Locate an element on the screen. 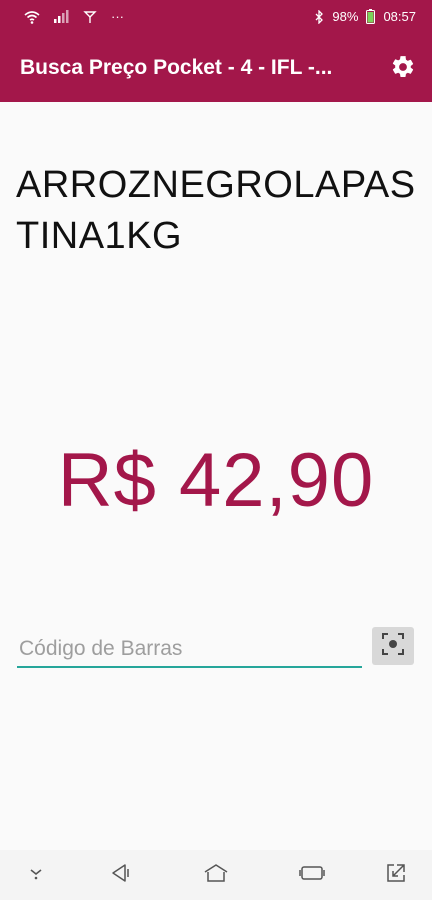 This screenshot has width=432, height=900. home-button is located at coordinates (216, 875).